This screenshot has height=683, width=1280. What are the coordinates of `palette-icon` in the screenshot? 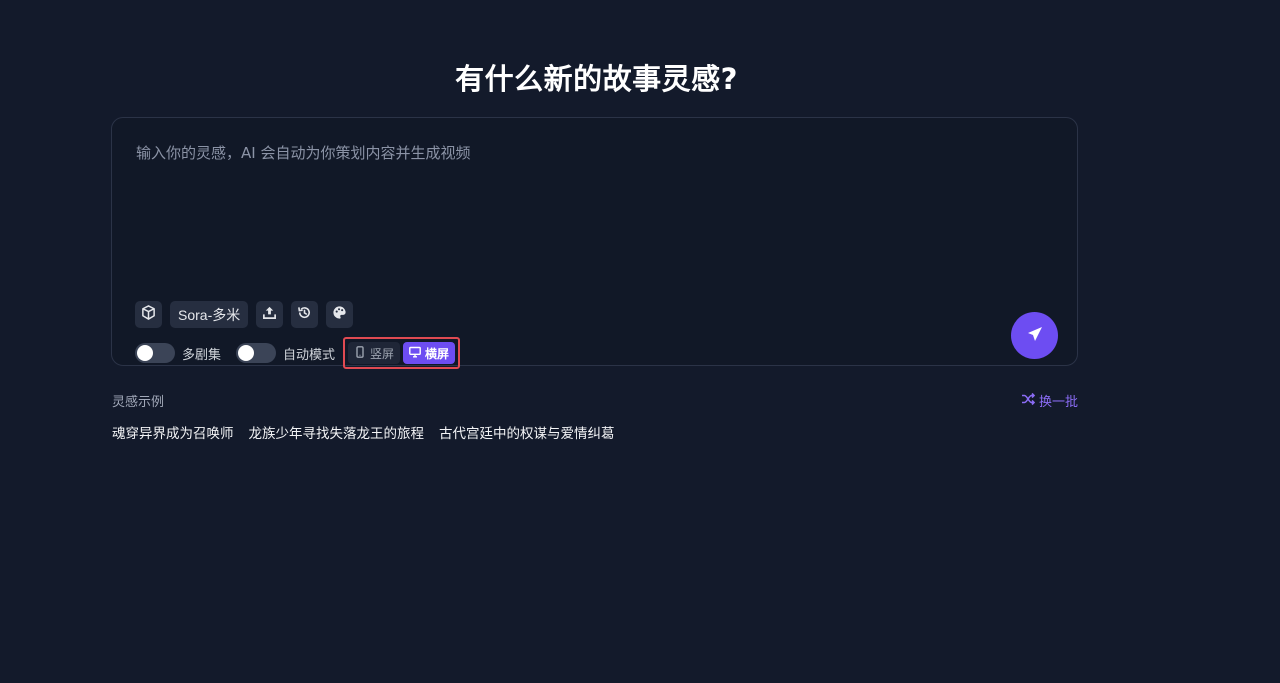 It's located at (339, 314).